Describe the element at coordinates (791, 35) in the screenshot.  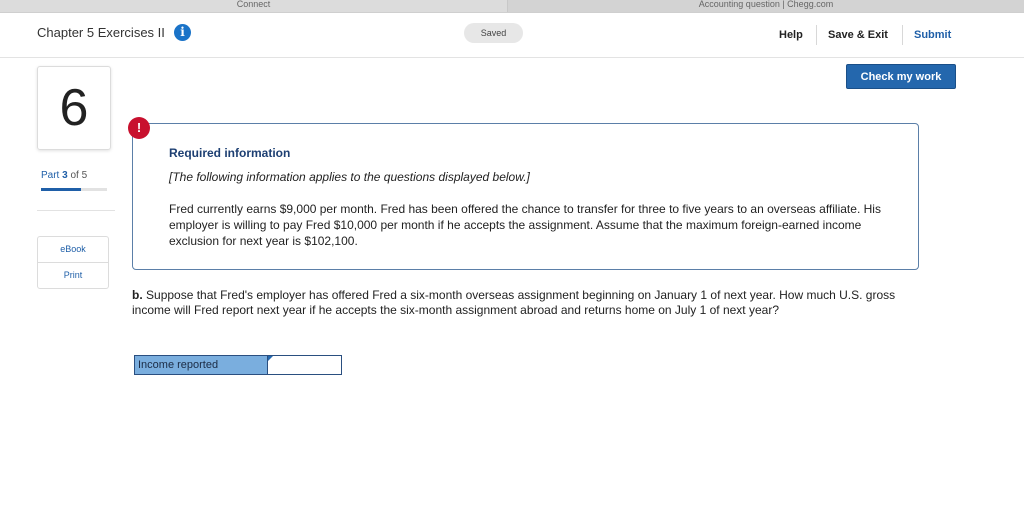
I see `help-button: Help` at that location.